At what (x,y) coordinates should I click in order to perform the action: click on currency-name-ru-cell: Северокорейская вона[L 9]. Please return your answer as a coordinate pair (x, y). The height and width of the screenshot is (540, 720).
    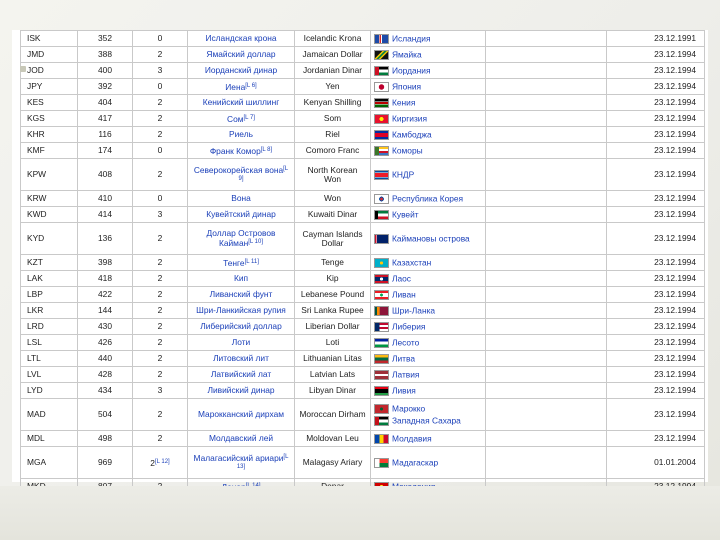
    Looking at the image, I should click on (241, 174).